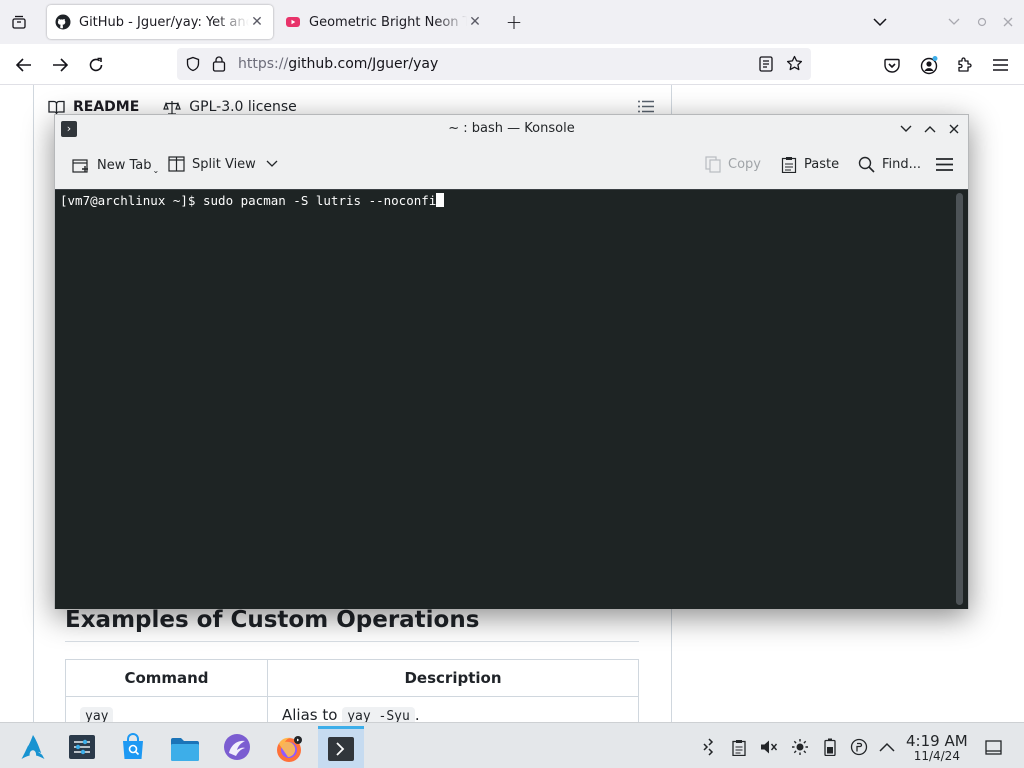 This screenshot has height=768, width=1024. I want to click on url-bar: https://github.com/Jguer/yay, so click(494, 64).